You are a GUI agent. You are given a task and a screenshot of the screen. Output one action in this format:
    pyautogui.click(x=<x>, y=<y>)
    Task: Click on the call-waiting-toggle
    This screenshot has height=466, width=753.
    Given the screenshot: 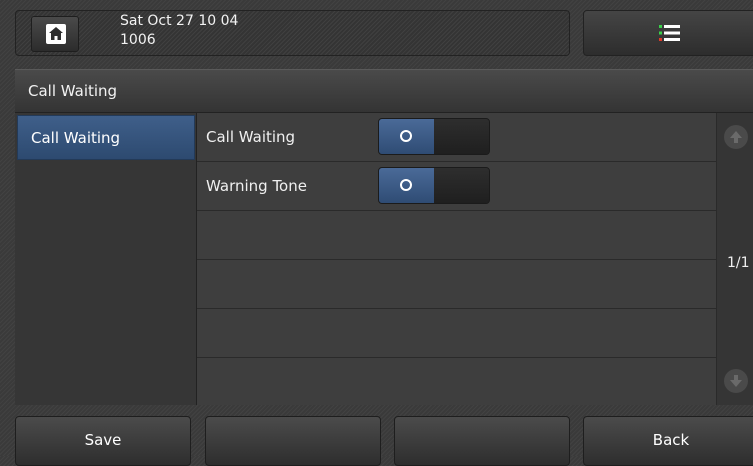 What is the action you would take?
    pyautogui.click(x=434, y=136)
    